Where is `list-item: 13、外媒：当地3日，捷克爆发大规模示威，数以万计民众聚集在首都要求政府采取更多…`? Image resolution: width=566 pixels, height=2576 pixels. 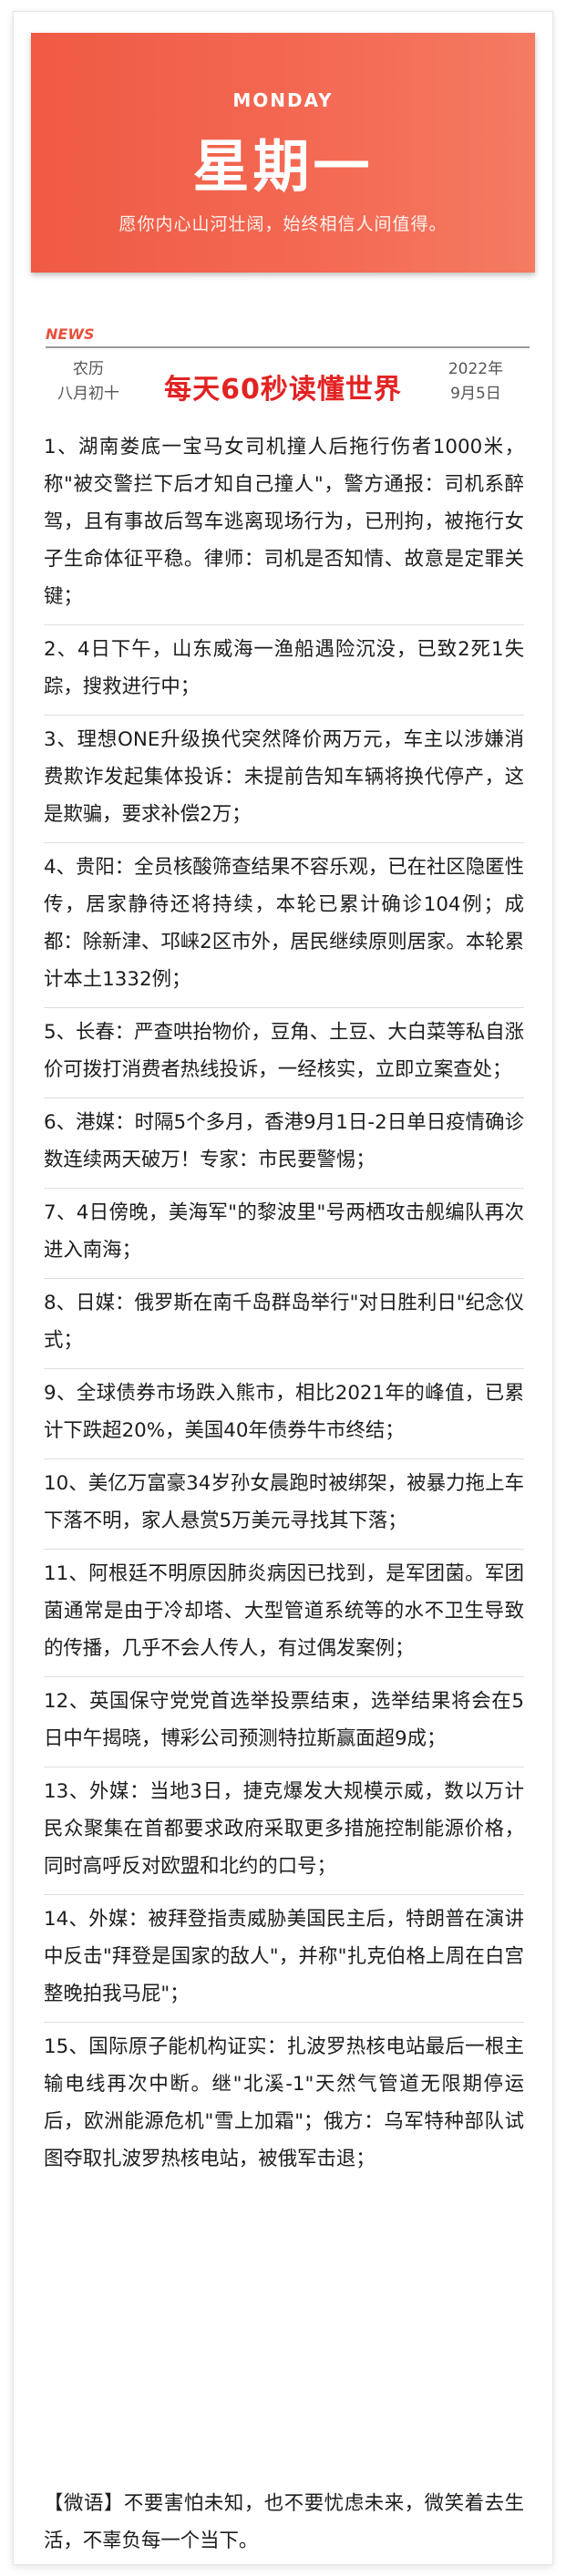
list-item: 13、外媒：当地3日，捷克爆发大规模示威，数以万计民众聚集在首都要求政府采取更多… is located at coordinates (284, 1831).